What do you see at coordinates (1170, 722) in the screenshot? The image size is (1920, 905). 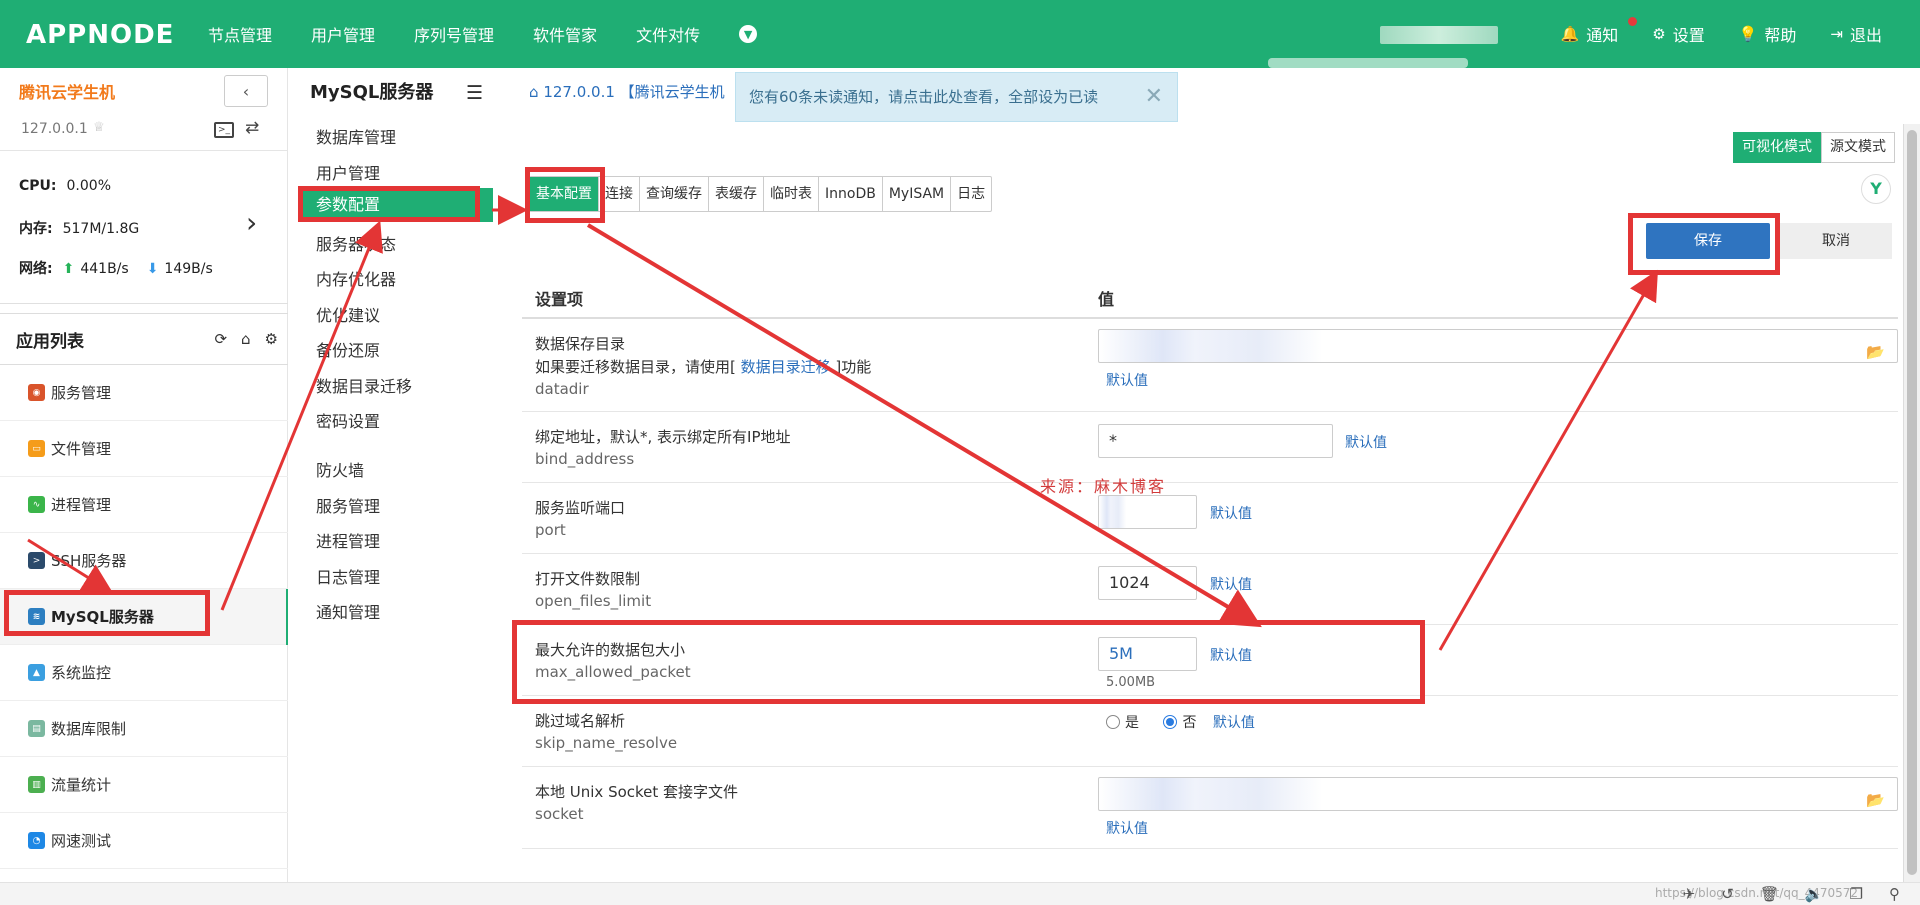 I see `radio-no-circle` at bounding box center [1170, 722].